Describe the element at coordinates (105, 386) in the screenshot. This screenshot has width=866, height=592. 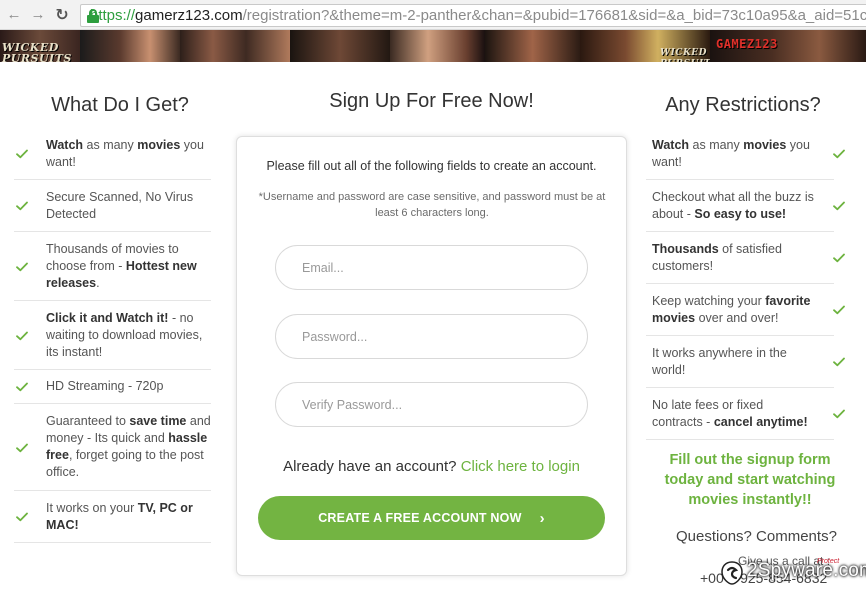
I see `feature-text-part: HD Streaming - 720p` at that location.